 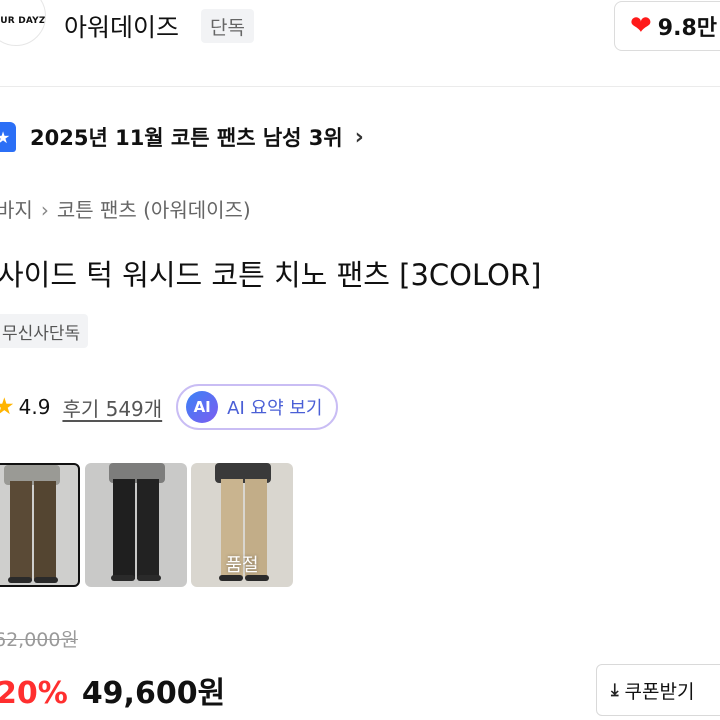 I want to click on soldout-label: 품절, so click(x=242, y=565).